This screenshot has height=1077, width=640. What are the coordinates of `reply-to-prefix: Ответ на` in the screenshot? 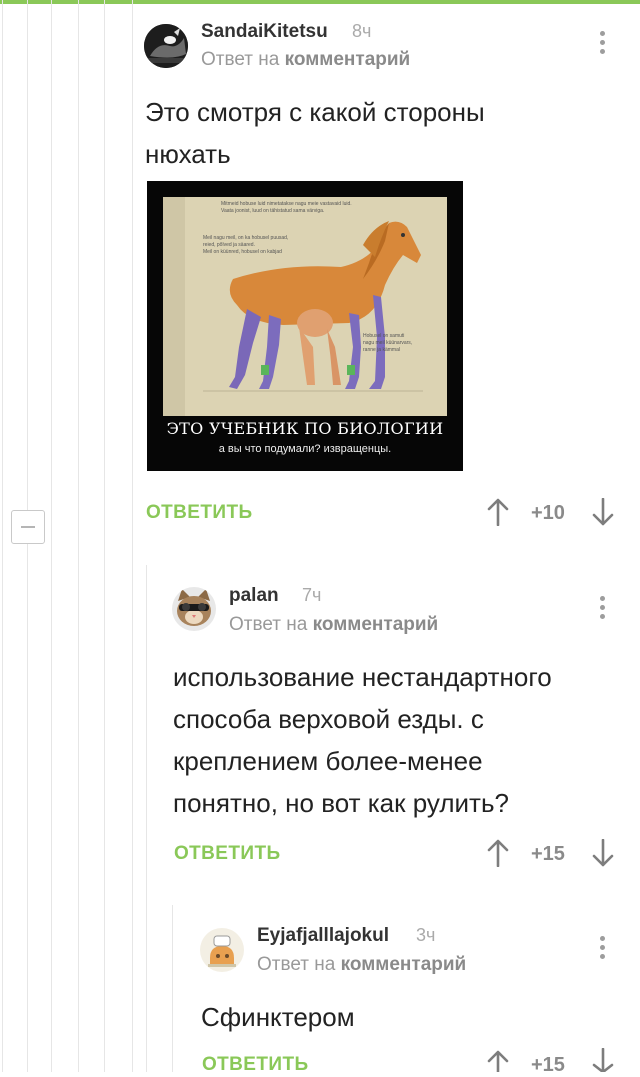 It's located at (296, 964).